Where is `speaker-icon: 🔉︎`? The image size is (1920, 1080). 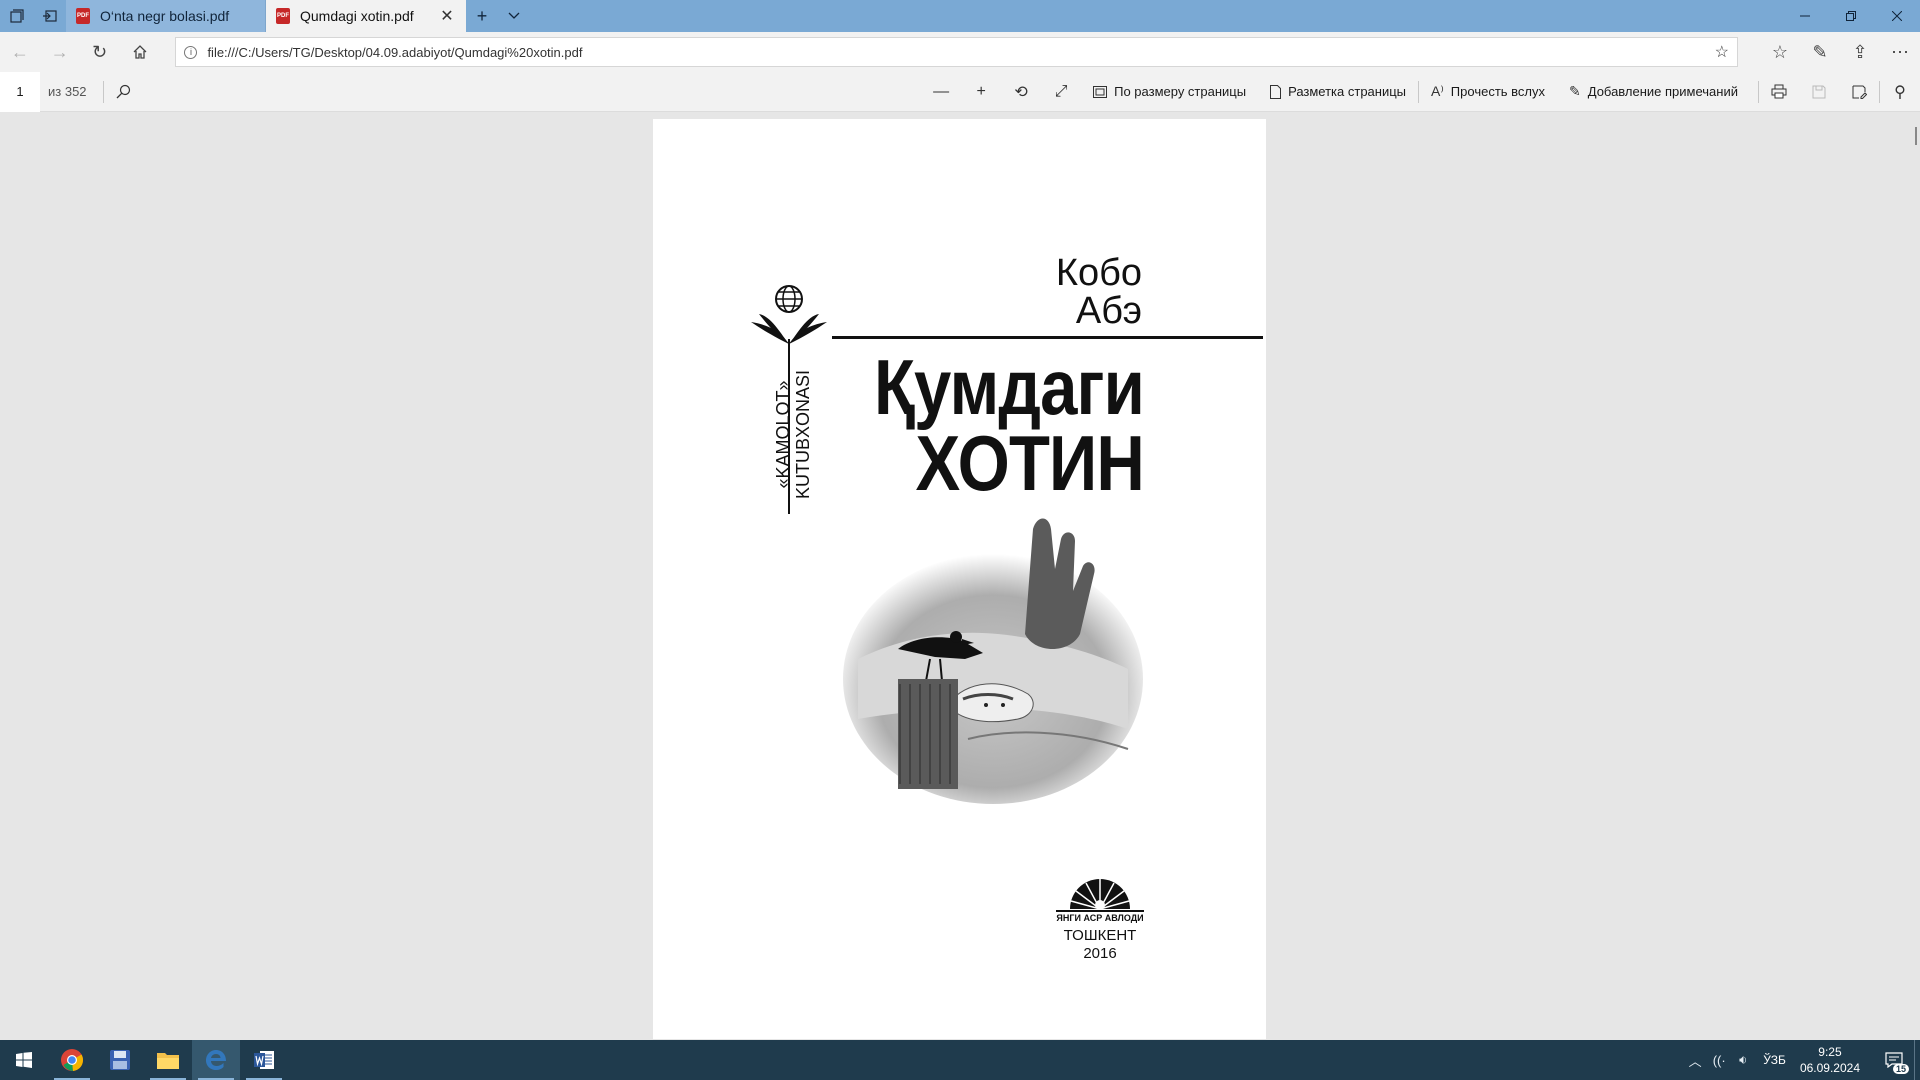 speaker-icon: 🔉︎ is located at coordinates (1743, 1059).